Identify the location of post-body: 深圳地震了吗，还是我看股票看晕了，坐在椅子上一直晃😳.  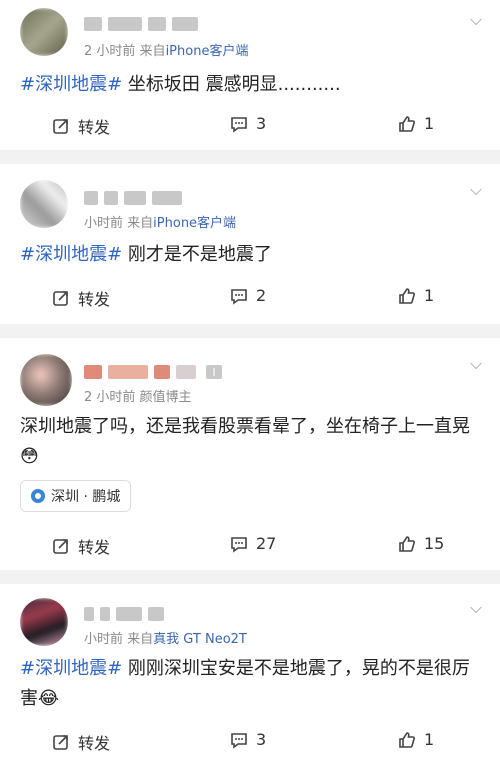
(245, 441).